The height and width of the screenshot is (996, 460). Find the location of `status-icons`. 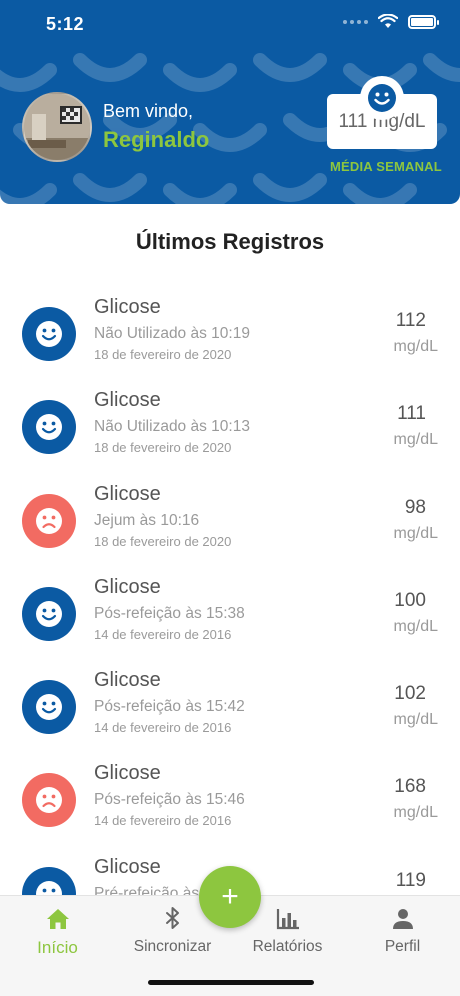

status-icons is located at coordinates (391, 21).